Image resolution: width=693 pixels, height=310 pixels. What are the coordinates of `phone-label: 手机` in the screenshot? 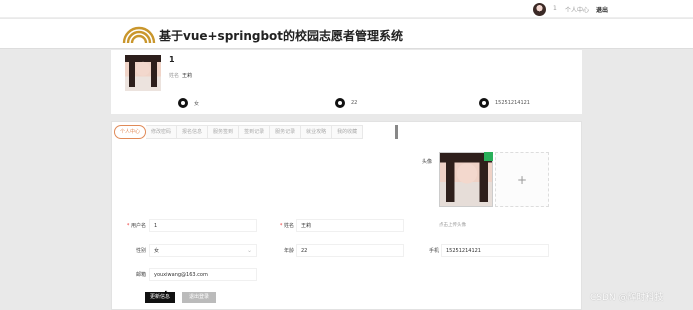 It's located at (433, 251).